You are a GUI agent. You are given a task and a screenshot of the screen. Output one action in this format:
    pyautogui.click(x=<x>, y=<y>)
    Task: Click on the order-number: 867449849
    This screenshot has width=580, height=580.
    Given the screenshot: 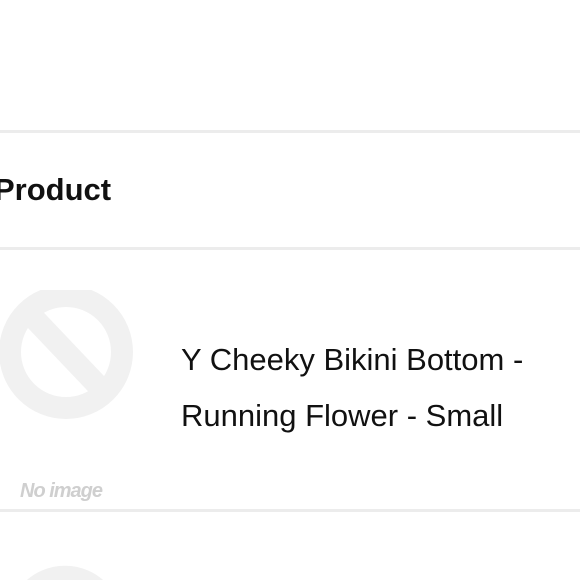 What is the action you would take?
    pyautogui.click(x=101, y=1)
    